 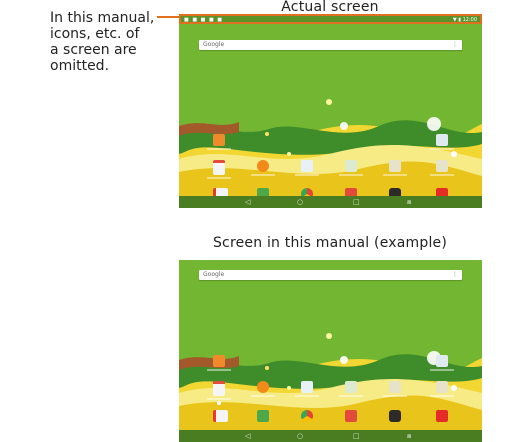 What do you see at coordinates (330, 243) in the screenshot?
I see `caption-manual-screen: Screen in this manual (example)` at bounding box center [330, 243].